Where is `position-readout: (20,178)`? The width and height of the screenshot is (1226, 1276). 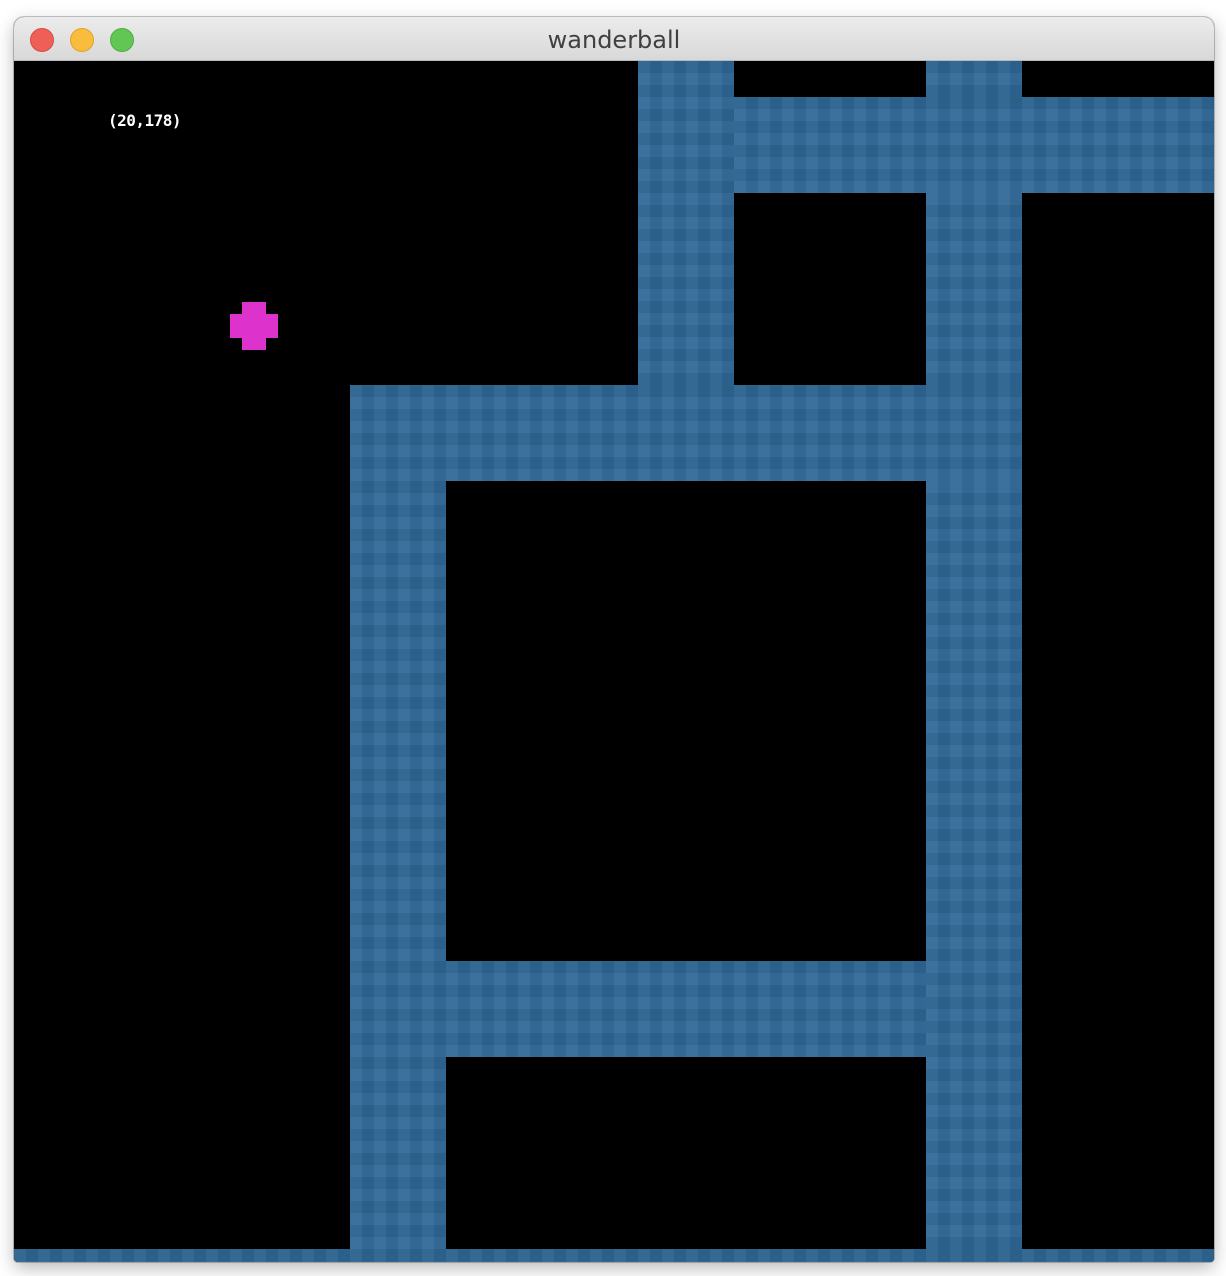
position-readout: (20,178) is located at coordinates (145, 120).